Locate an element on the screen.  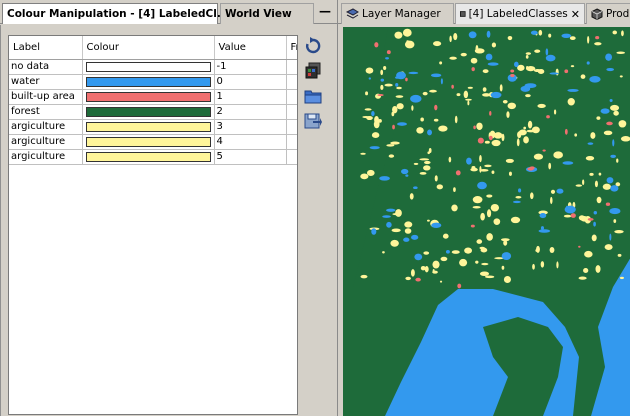
table-row: argiculture 3 is located at coordinates (153, 127).